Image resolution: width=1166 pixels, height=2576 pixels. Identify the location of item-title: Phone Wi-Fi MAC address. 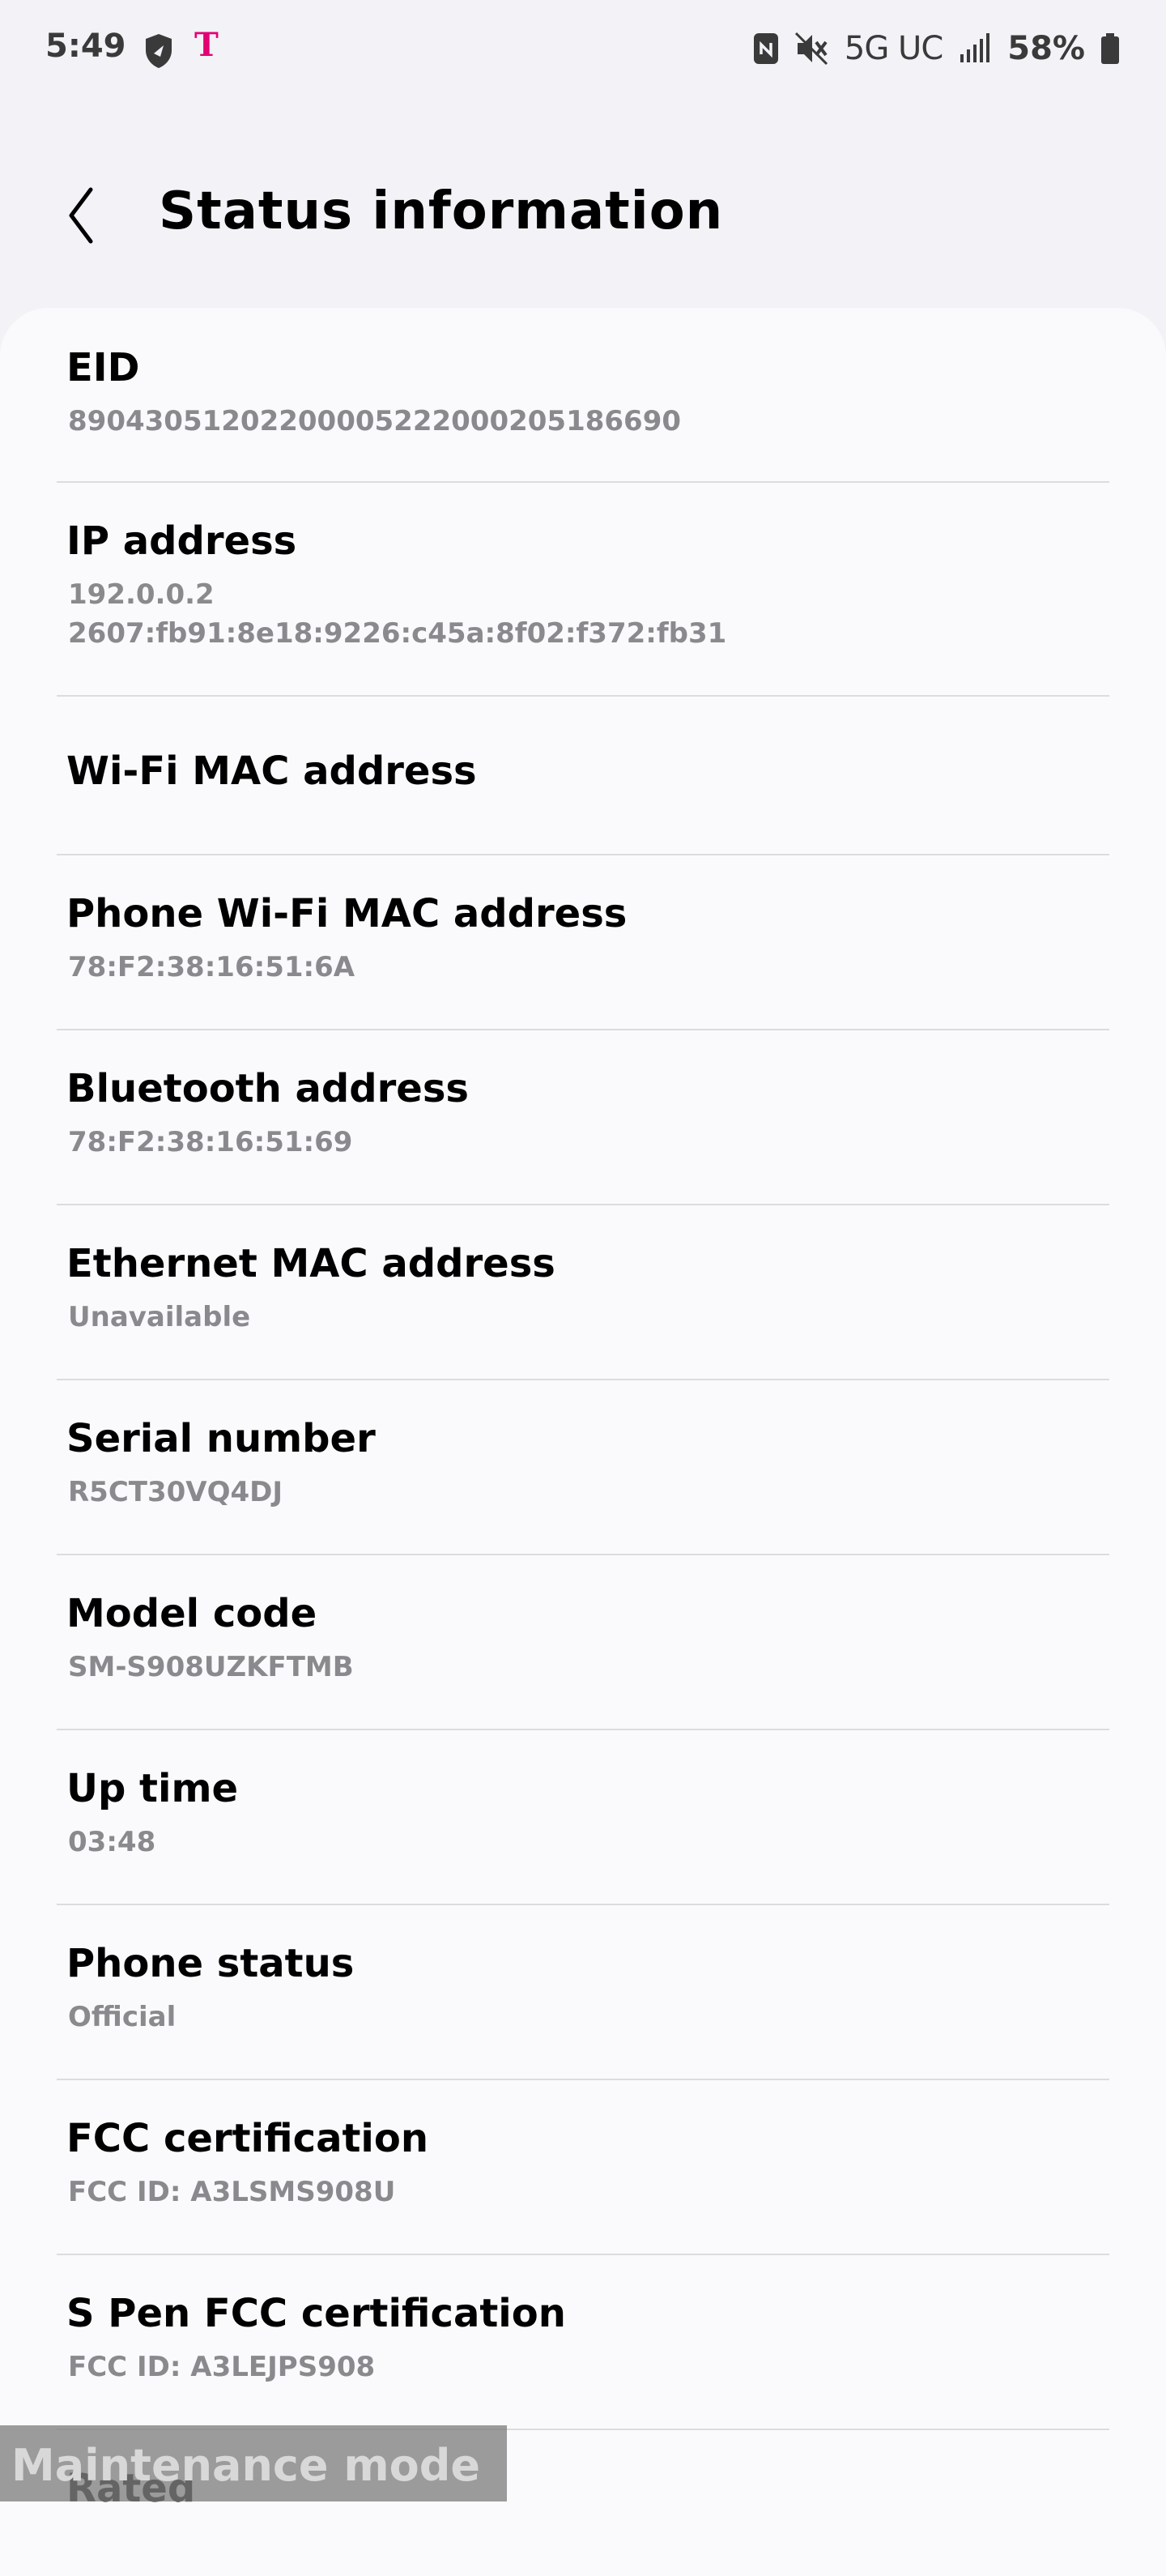
(347, 913).